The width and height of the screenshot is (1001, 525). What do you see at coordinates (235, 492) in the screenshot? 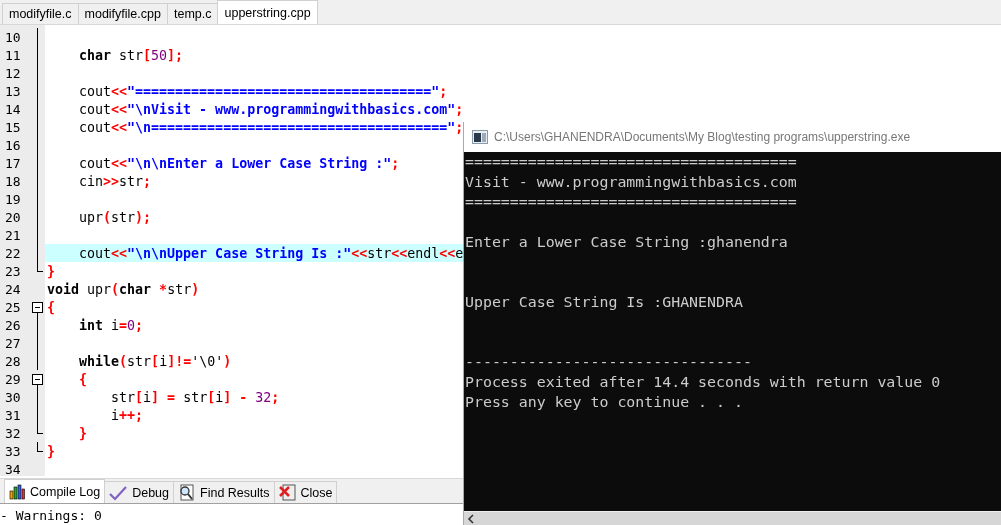
I see `tab-label: Find Results` at bounding box center [235, 492].